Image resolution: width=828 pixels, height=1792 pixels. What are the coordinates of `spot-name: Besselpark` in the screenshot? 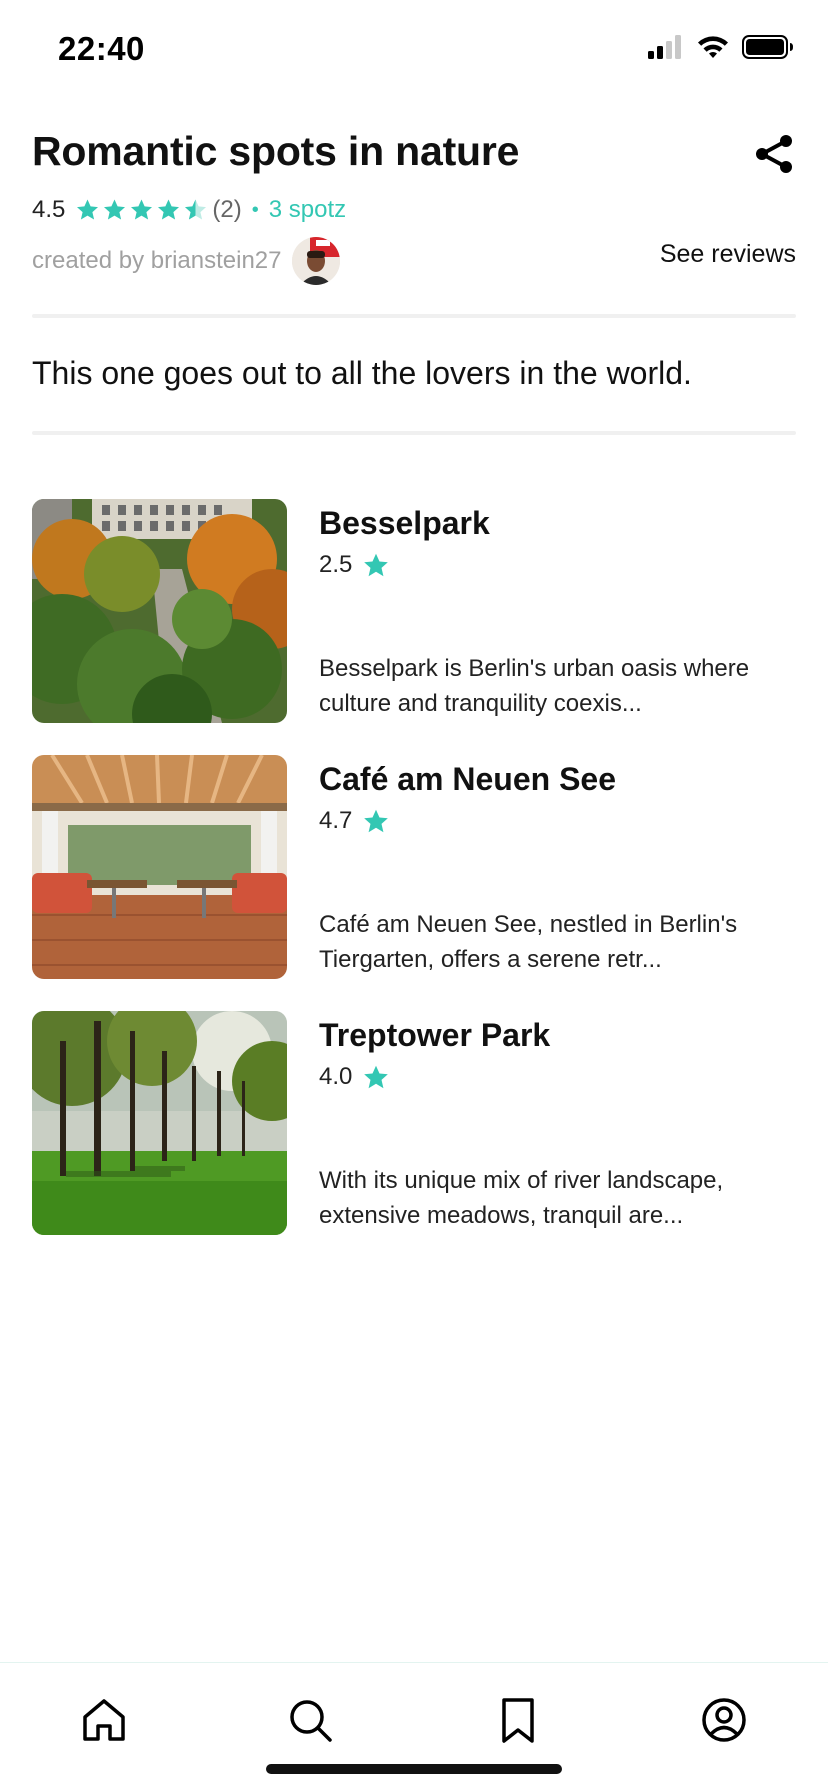 It's located at (404, 523).